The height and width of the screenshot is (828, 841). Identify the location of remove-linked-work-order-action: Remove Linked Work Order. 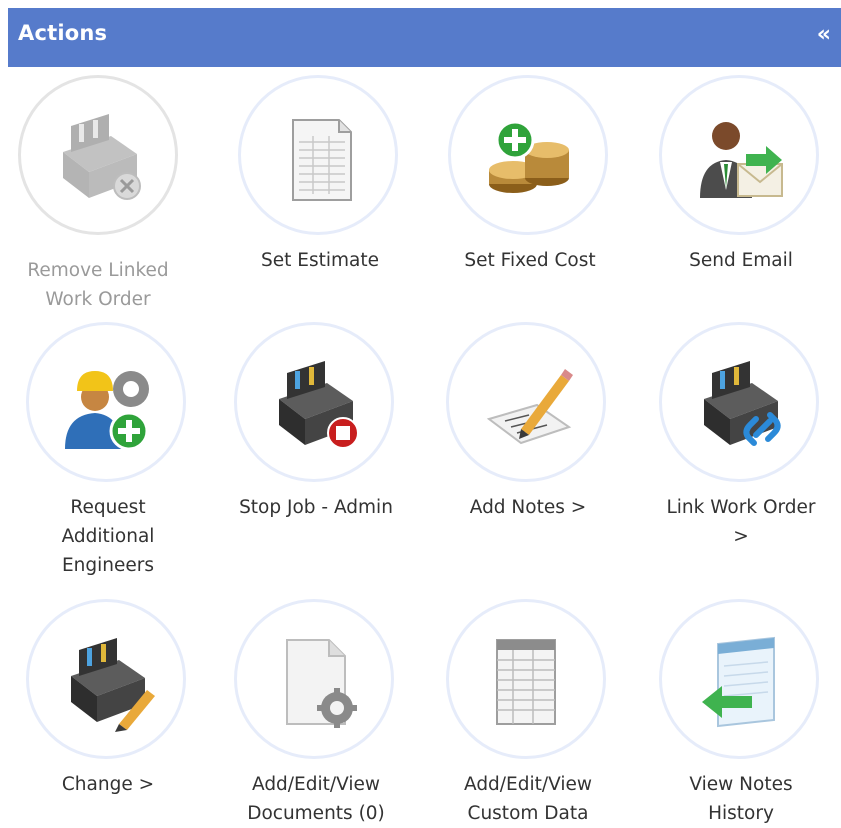
(99, 195).